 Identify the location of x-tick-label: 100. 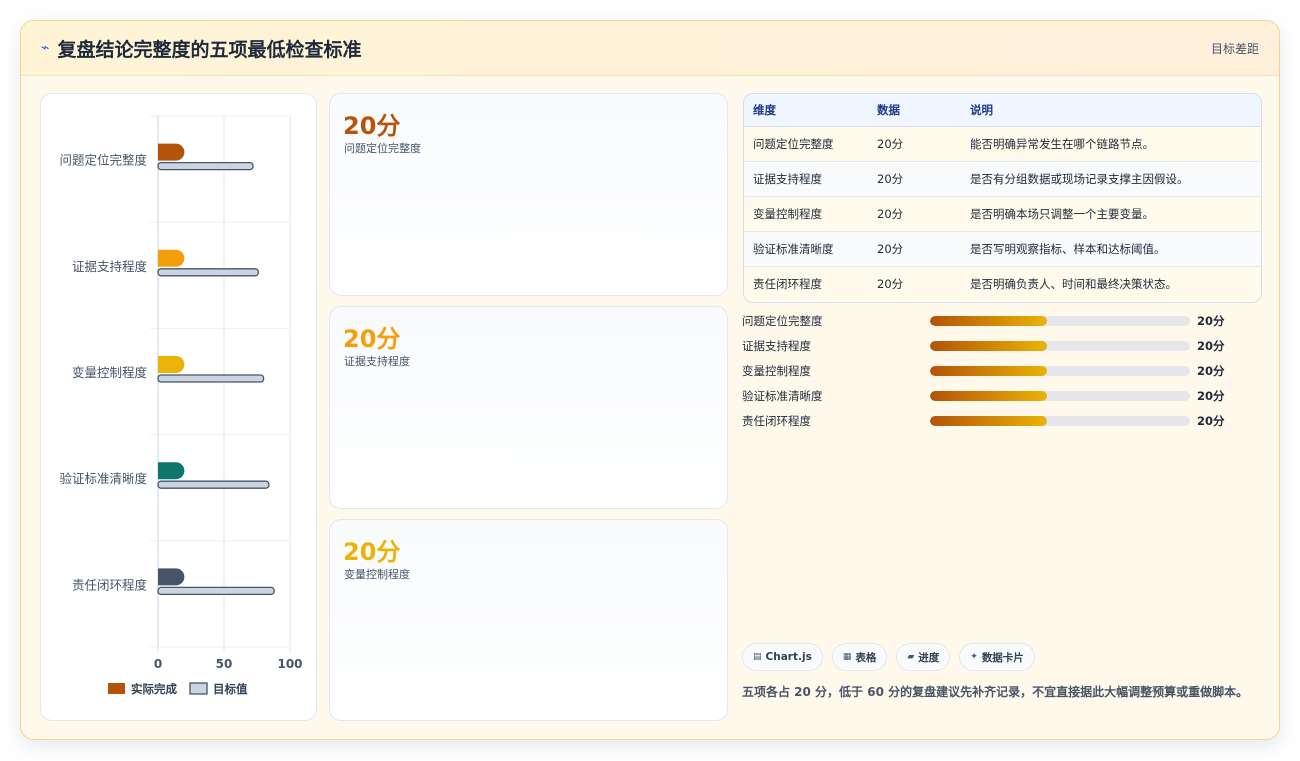
(289, 664).